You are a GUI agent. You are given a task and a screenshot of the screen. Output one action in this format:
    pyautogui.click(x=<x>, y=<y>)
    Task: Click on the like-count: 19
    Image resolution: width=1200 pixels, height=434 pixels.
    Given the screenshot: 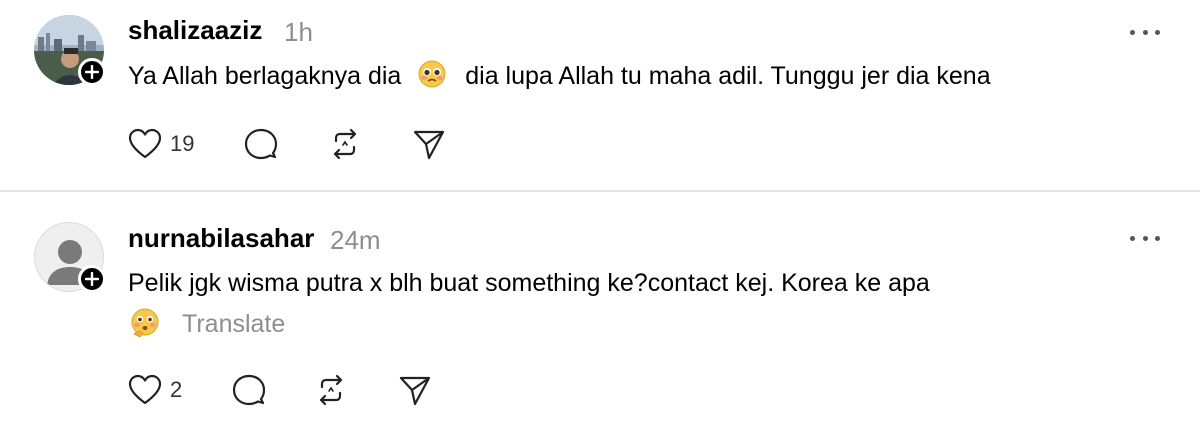 What is the action you would take?
    pyautogui.click(x=182, y=143)
    